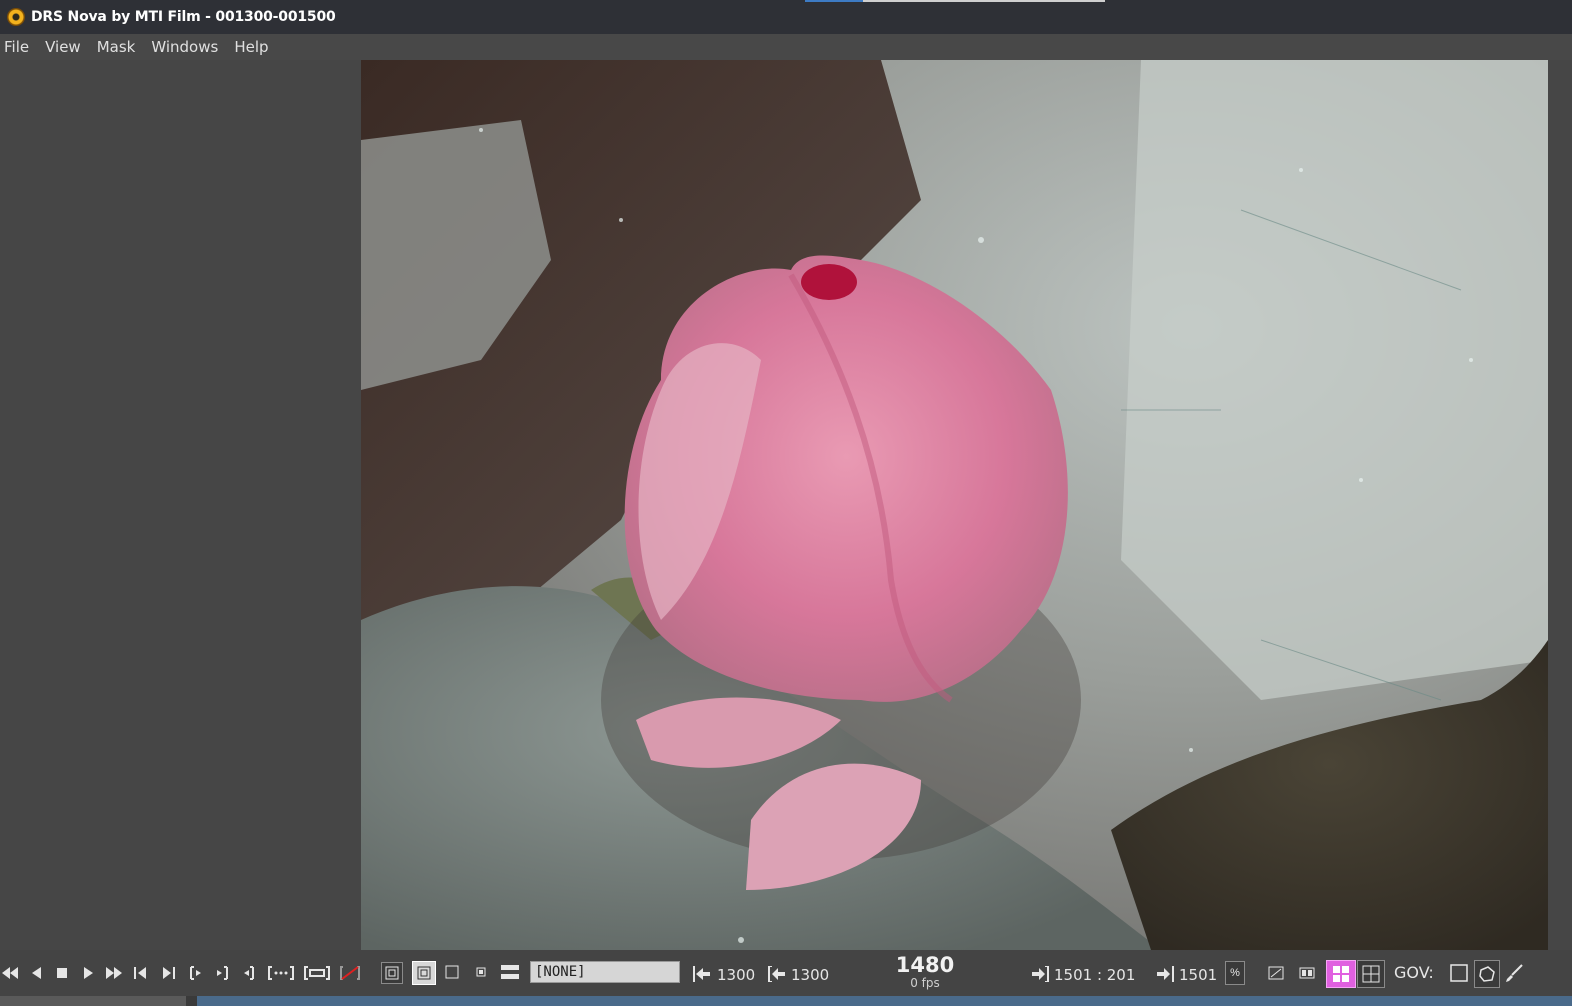 The image size is (1572, 1006). What do you see at coordinates (810, 975) in the screenshot?
I see `mark-in-value: 1300` at bounding box center [810, 975].